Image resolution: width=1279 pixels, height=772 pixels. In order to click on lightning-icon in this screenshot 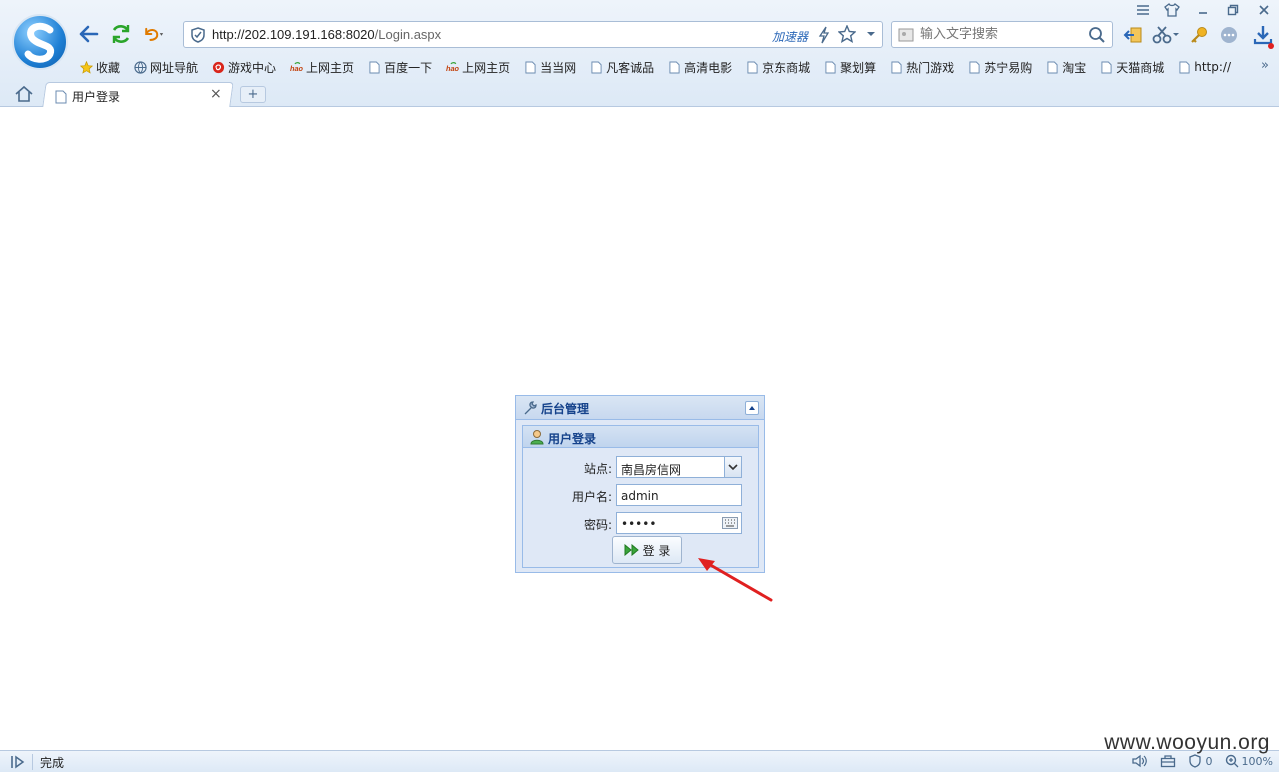, I will do `click(824, 35)`.